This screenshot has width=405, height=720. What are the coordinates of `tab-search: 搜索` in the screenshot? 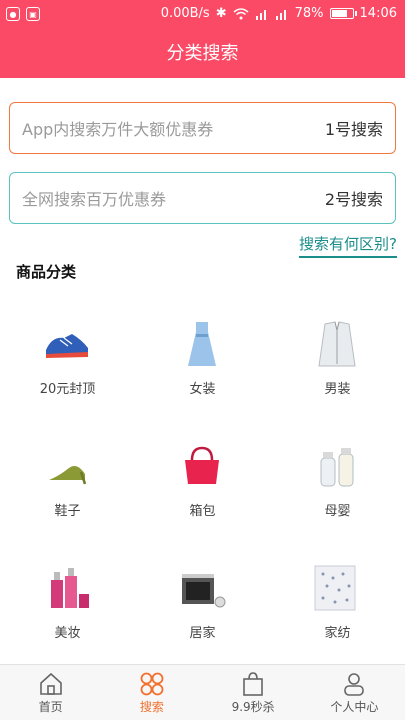 It's located at (151, 692).